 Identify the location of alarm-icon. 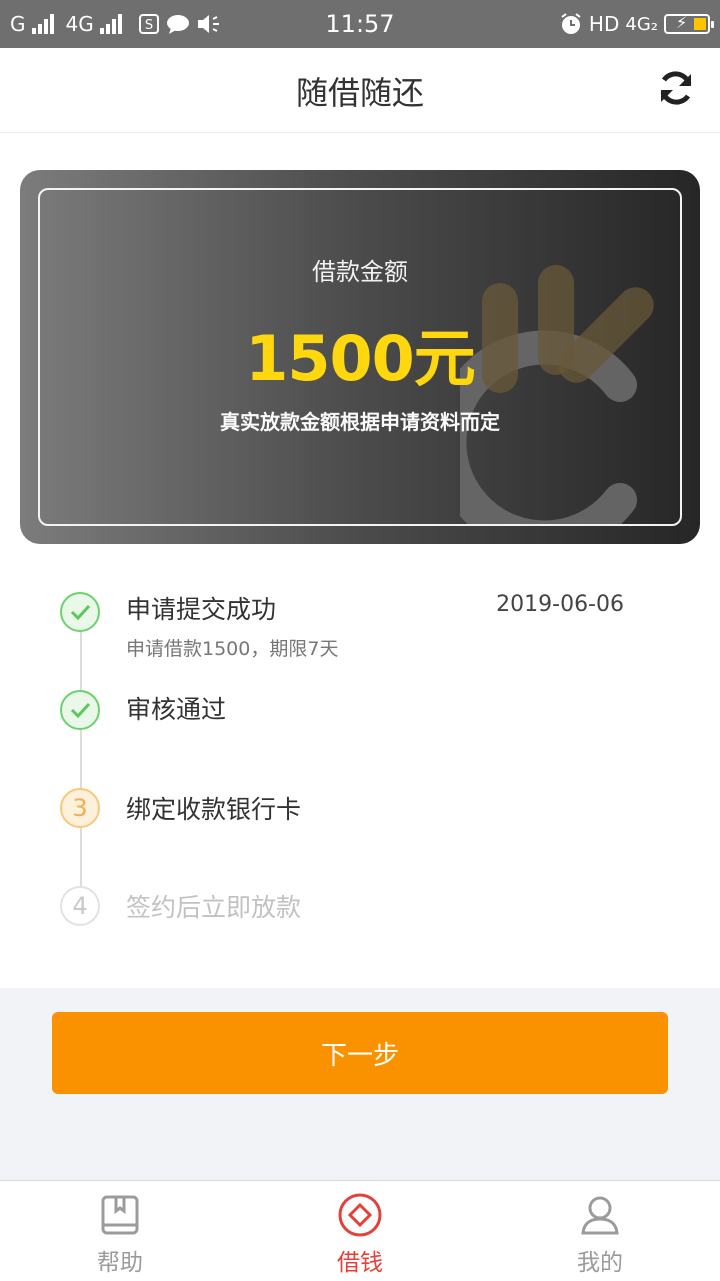
(571, 23).